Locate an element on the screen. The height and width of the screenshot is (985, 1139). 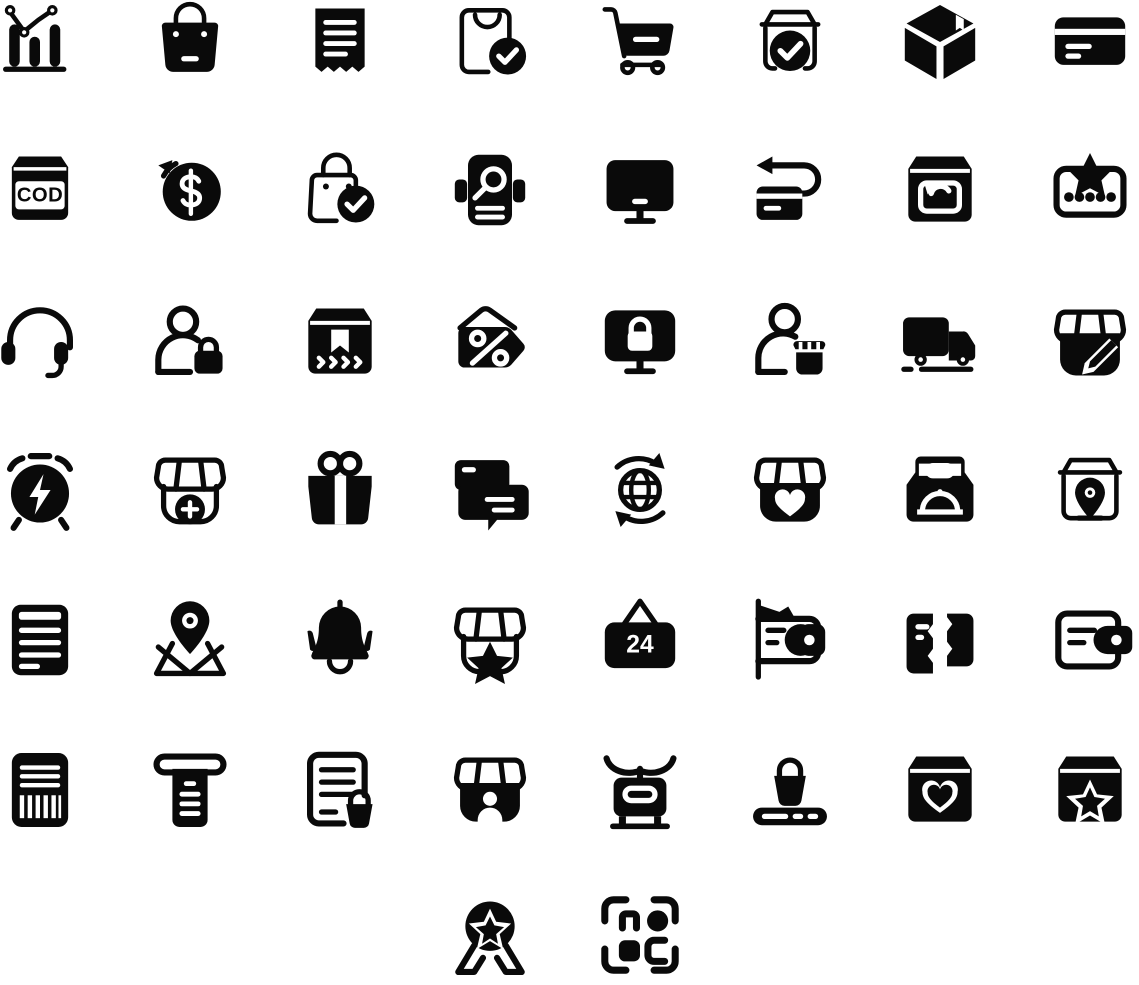
cash-on-delivery-icon: COD is located at coordinates (45, 190).